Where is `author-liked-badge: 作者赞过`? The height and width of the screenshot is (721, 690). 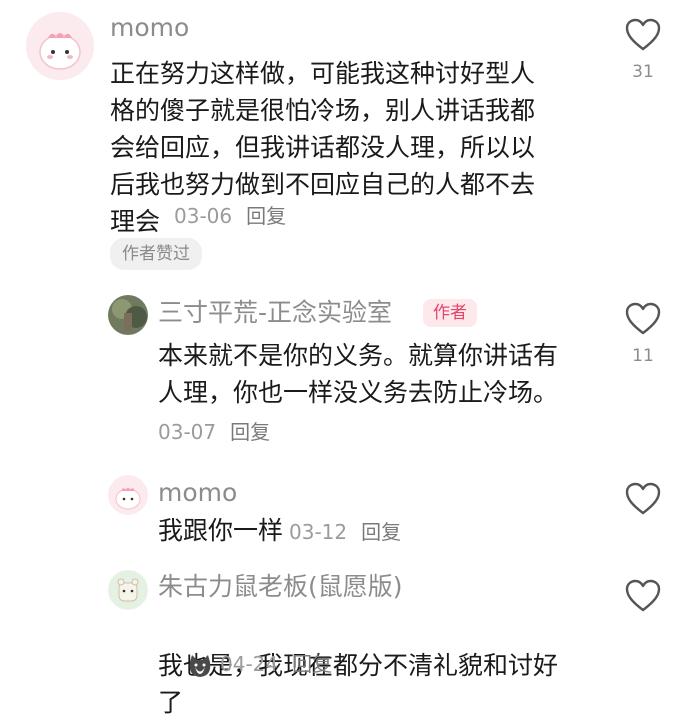 author-liked-badge: 作者赞过 is located at coordinates (156, 254).